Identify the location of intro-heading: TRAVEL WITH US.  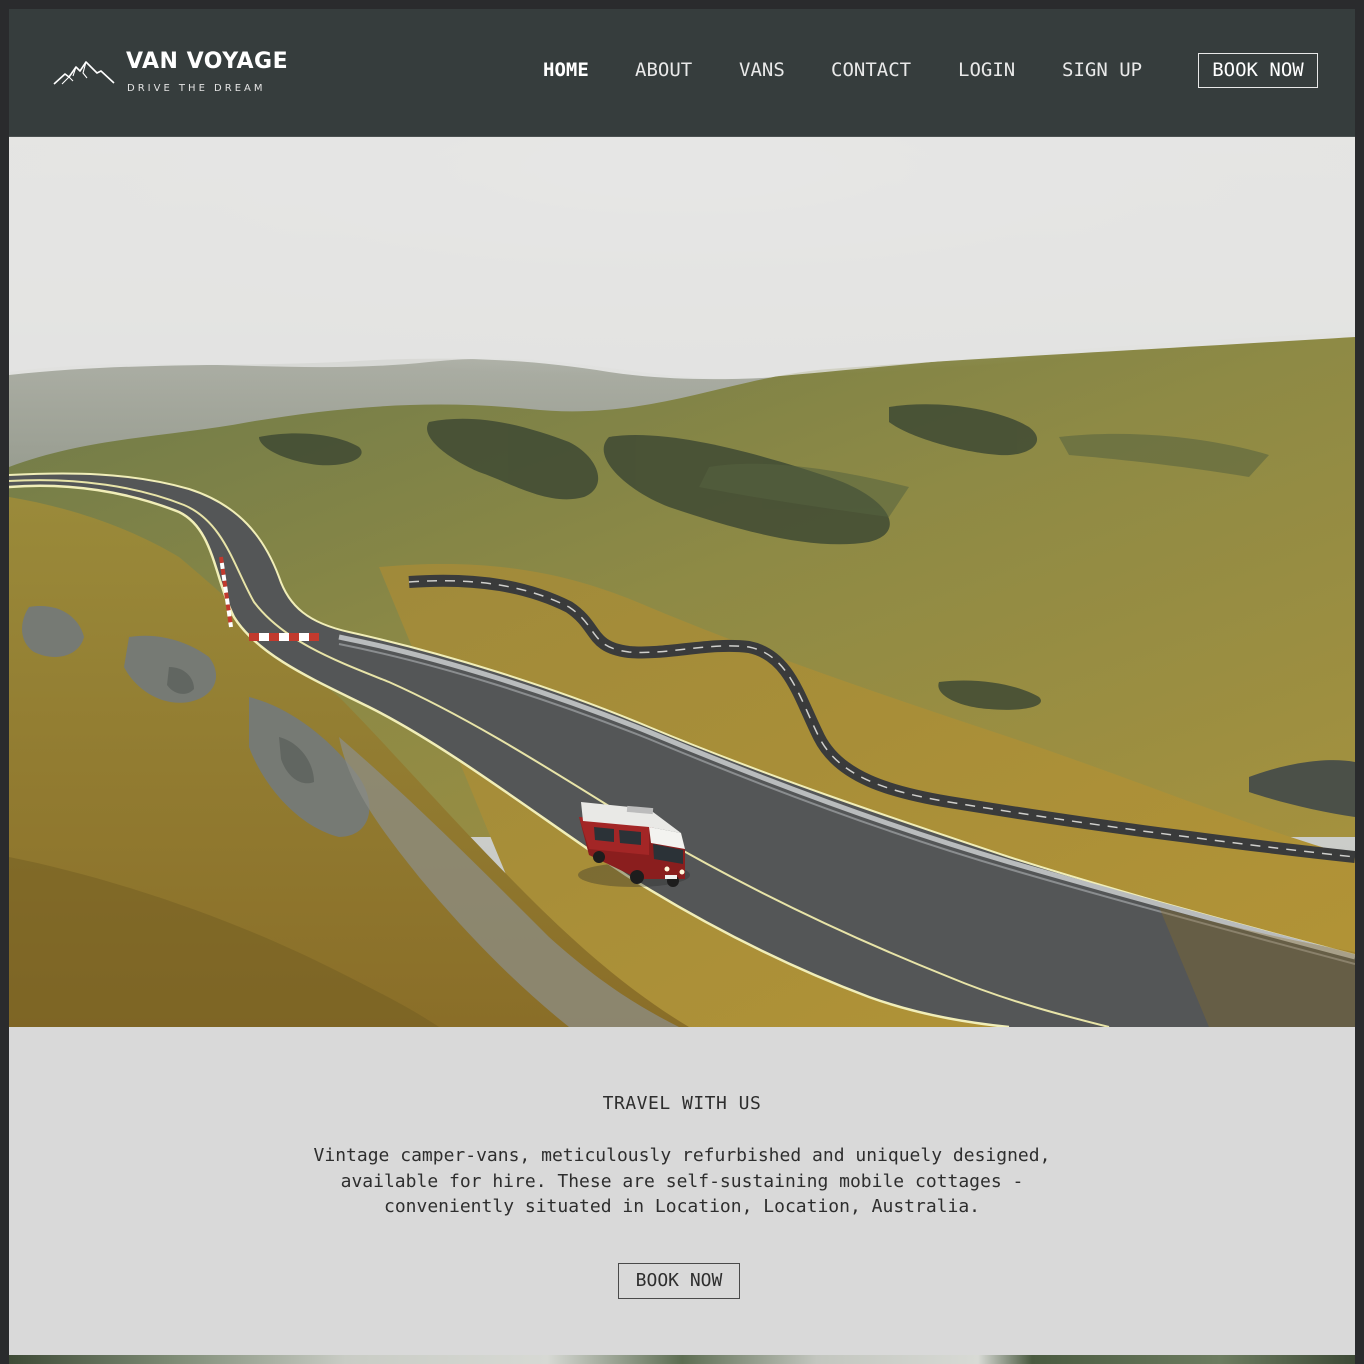
(682, 1103).